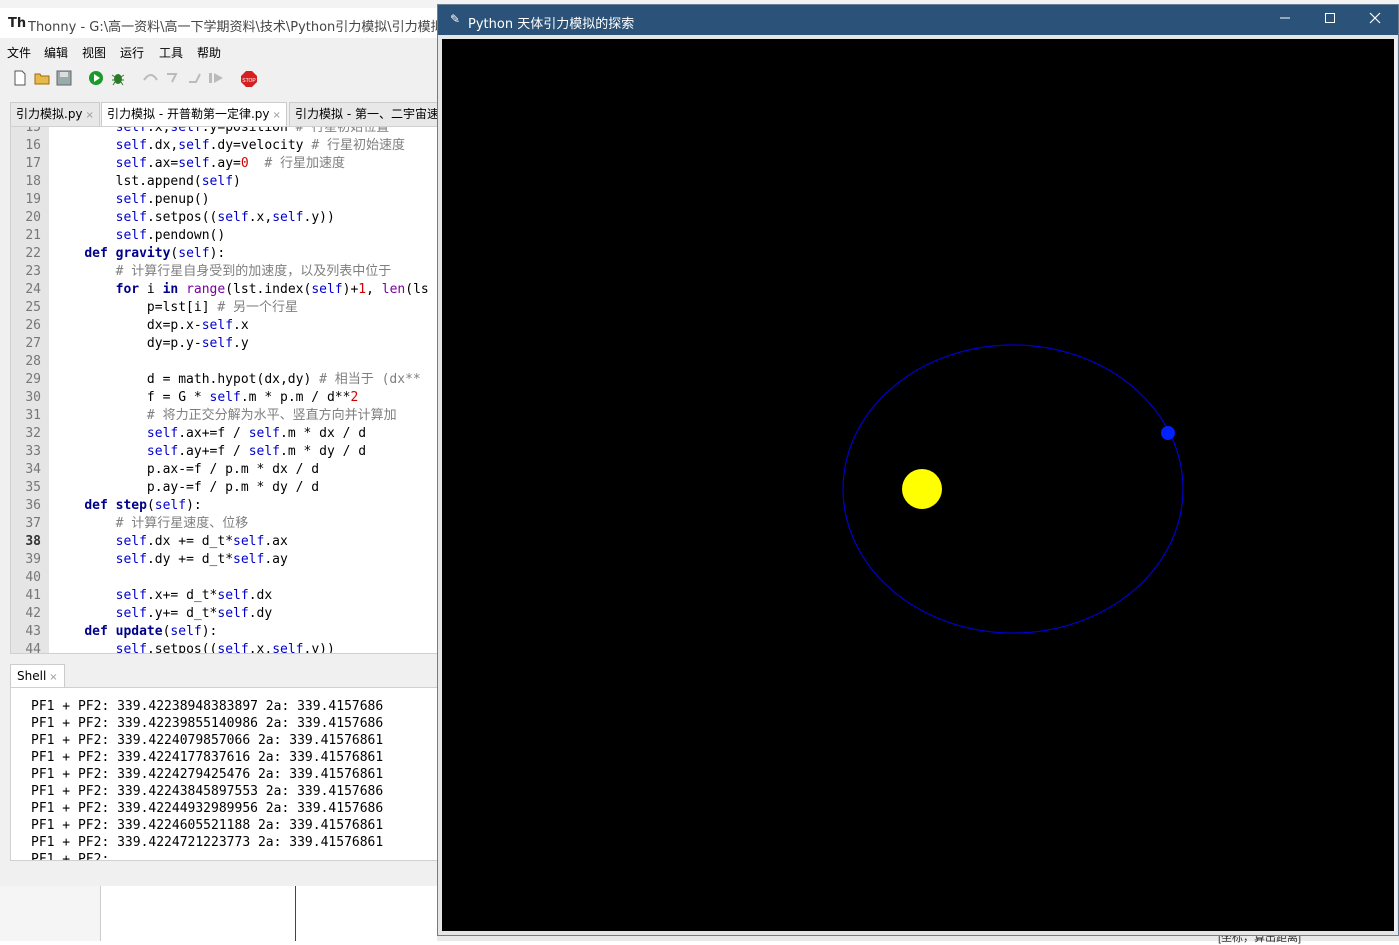  I want to click on run-icon, so click(96, 78).